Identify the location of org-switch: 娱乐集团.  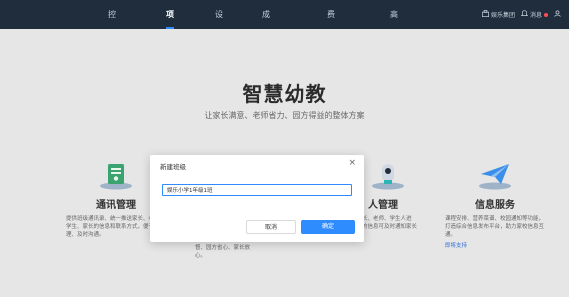
(498, 14).